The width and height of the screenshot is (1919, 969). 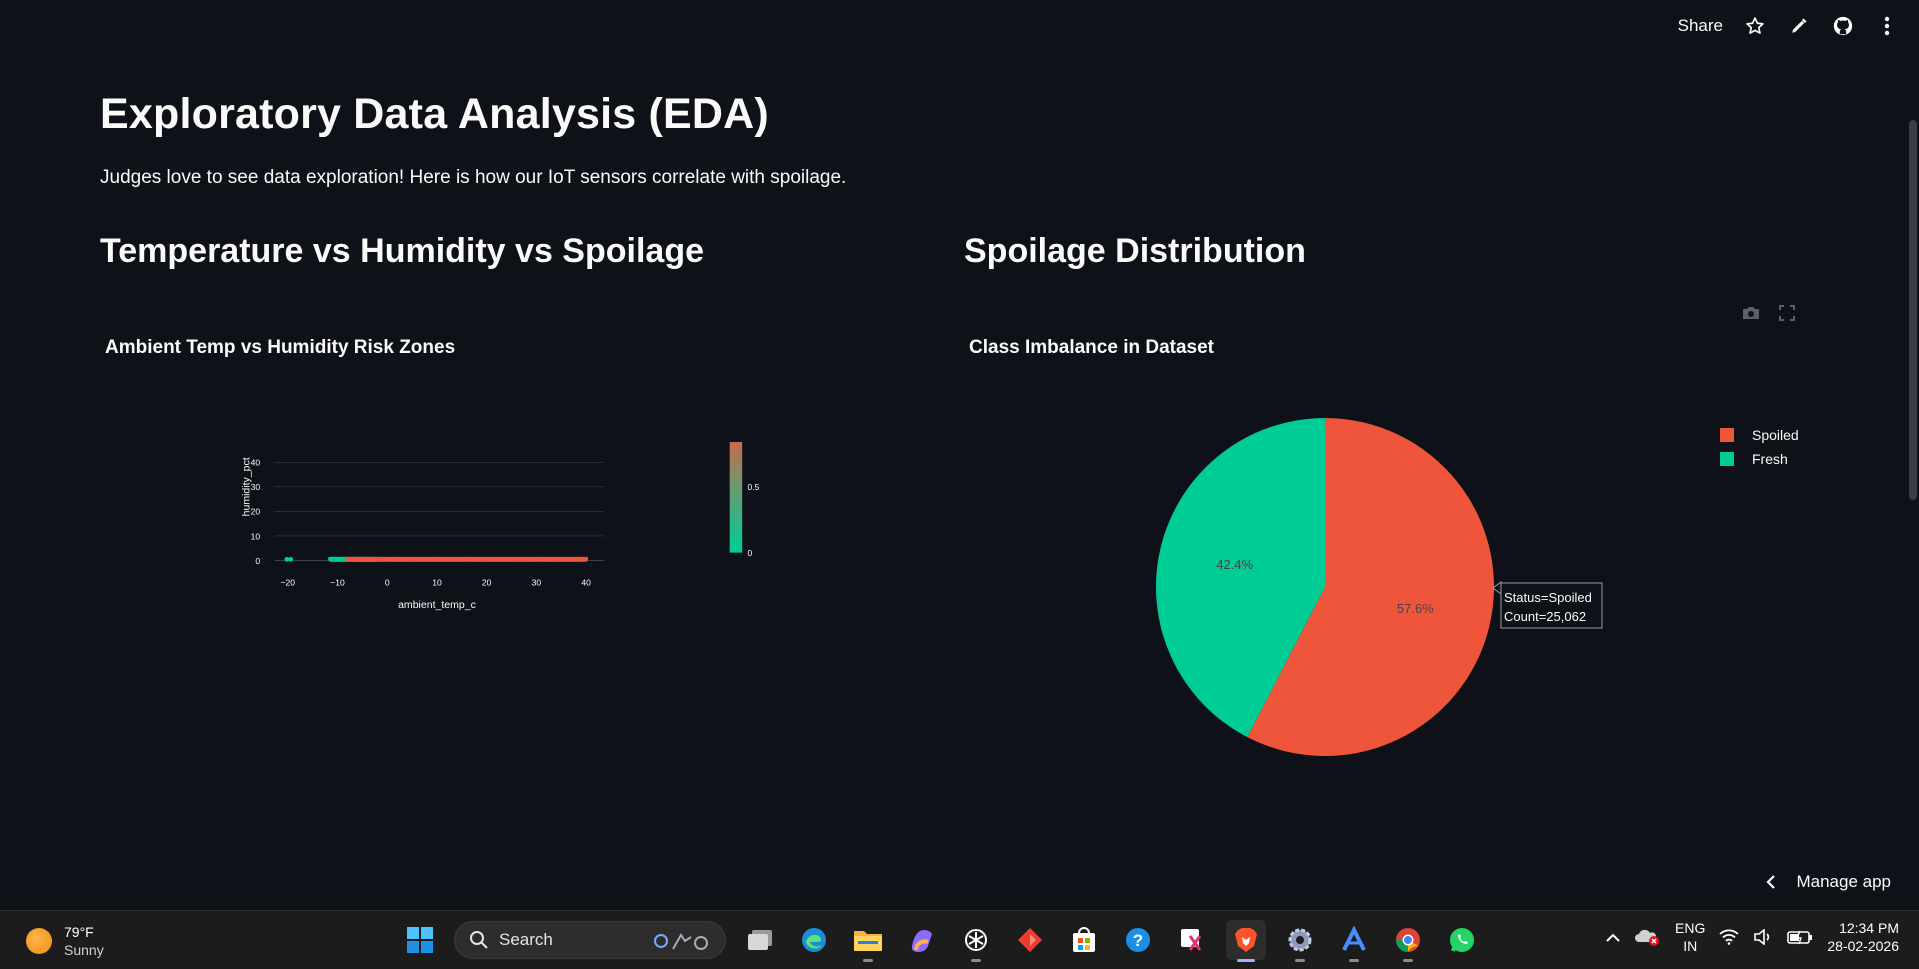 I want to click on page-title: Exploratory Data Analysis (EDA), so click(x=434, y=114).